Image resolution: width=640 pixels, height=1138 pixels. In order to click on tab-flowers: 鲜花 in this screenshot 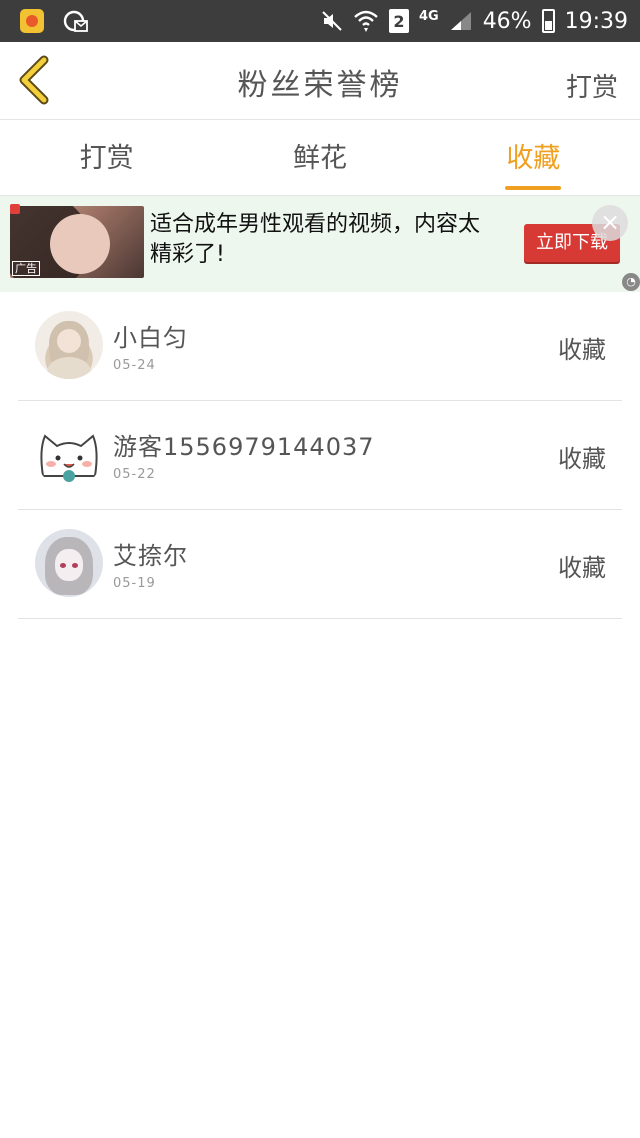, I will do `click(319, 157)`.